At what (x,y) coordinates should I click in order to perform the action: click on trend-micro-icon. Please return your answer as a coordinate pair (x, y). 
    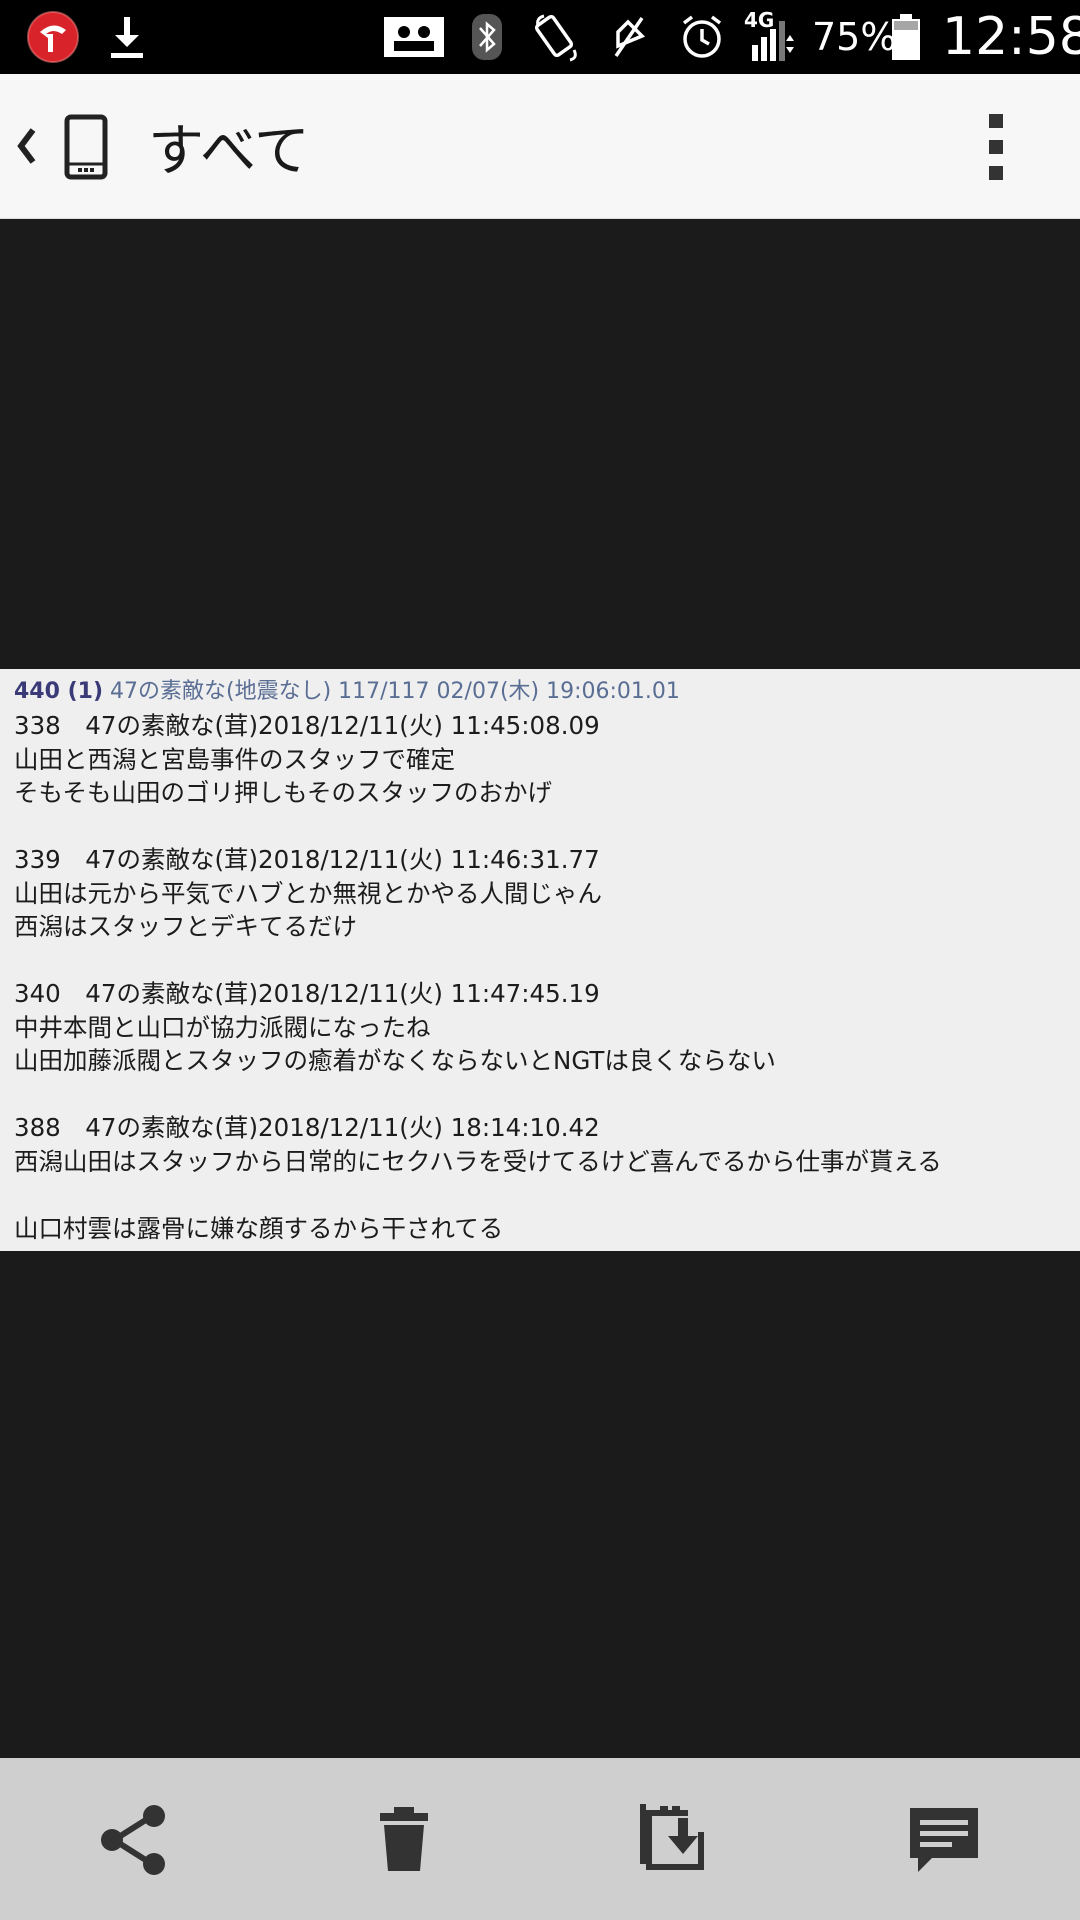
    Looking at the image, I should click on (53, 37).